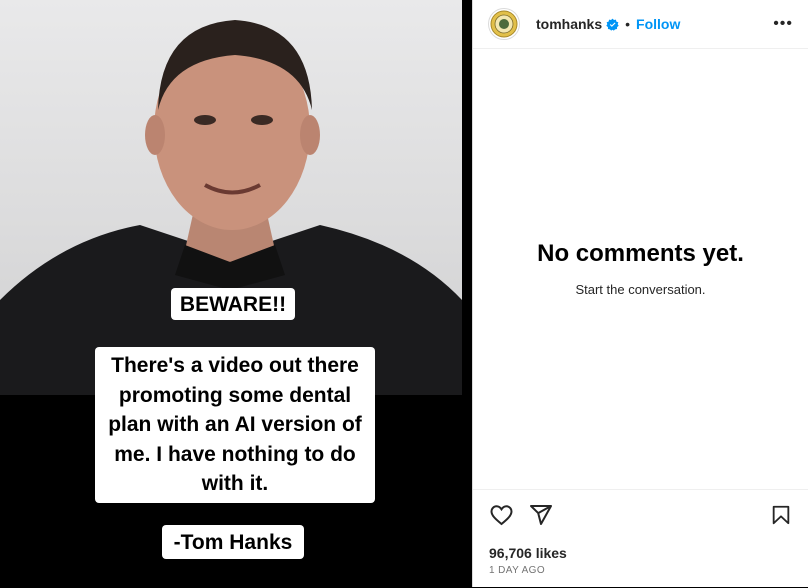 The image size is (808, 588). I want to click on action-icons, so click(640, 516).